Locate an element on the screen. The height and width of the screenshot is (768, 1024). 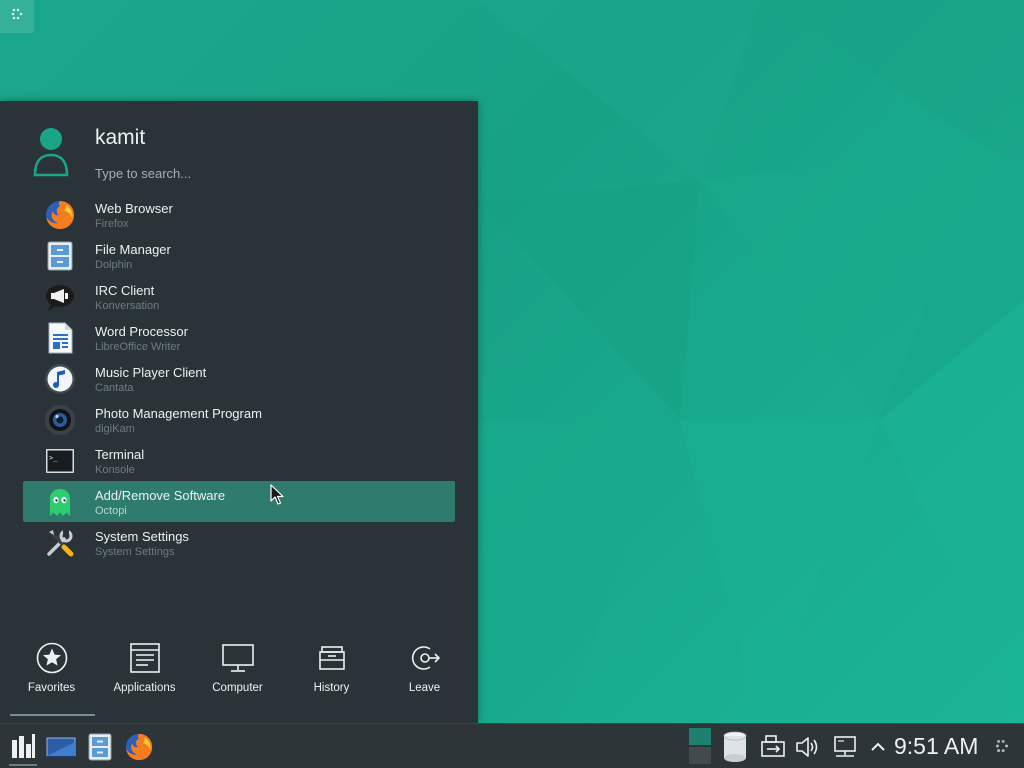
app-name: Web Browser is located at coordinates (134, 208).